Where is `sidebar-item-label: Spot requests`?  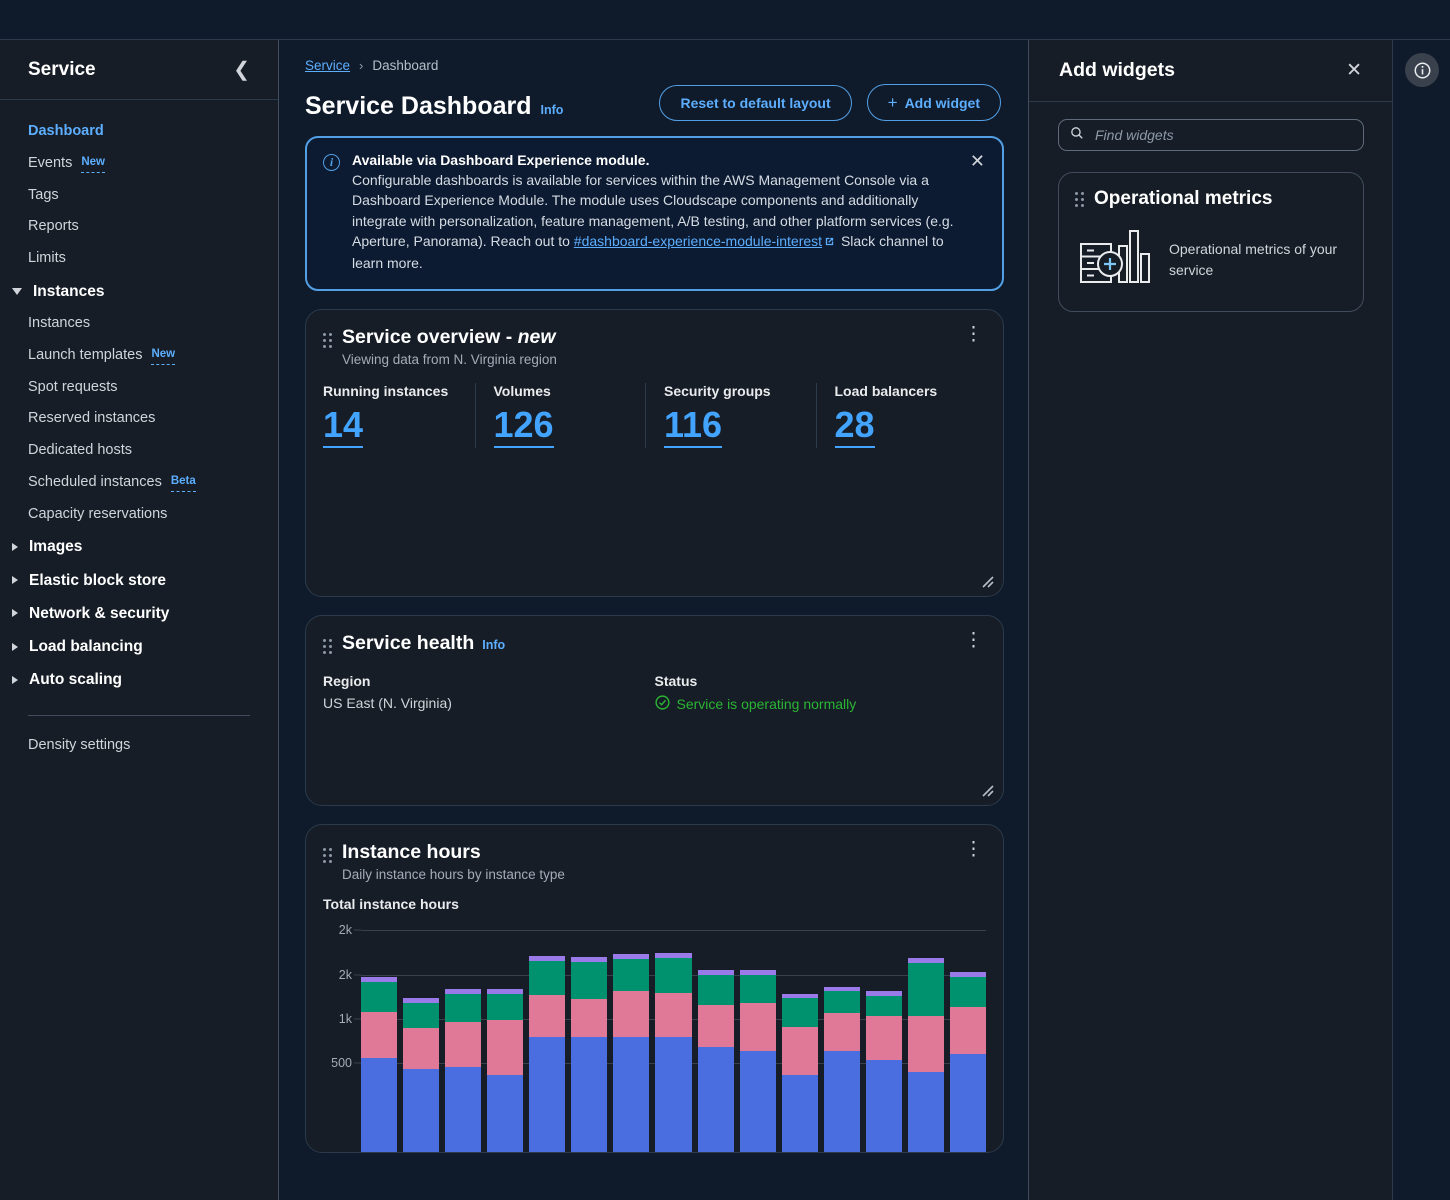
sidebar-item-label: Spot requests is located at coordinates (73, 386).